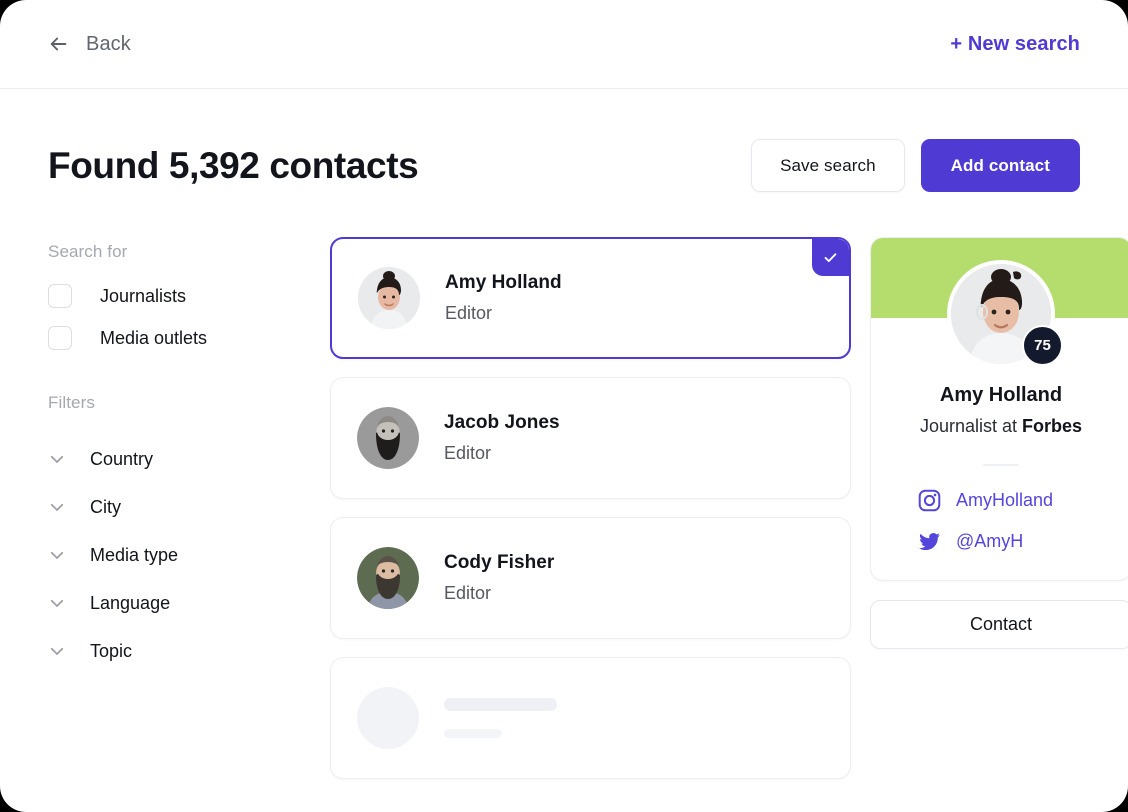 Image resolution: width=1128 pixels, height=812 pixels. What do you see at coordinates (1001, 465) in the screenshot?
I see `detail-divider` at bounding box center [1001, 465].